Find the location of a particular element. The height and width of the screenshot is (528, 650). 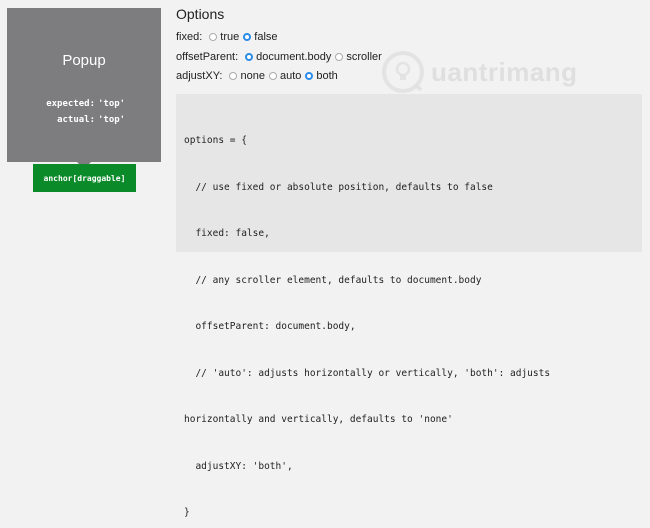

fixed-true-label: true is located at coordinates (230, 37).